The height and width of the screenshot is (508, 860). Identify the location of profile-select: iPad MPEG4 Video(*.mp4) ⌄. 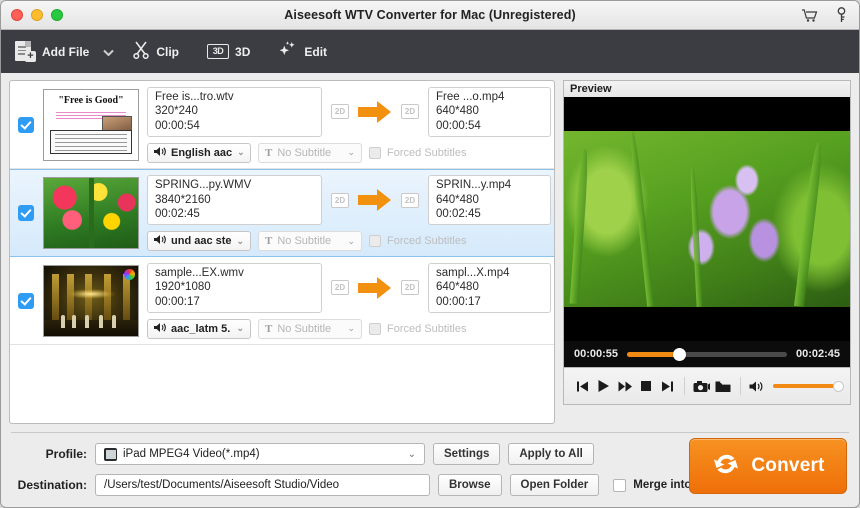
(260, 454).